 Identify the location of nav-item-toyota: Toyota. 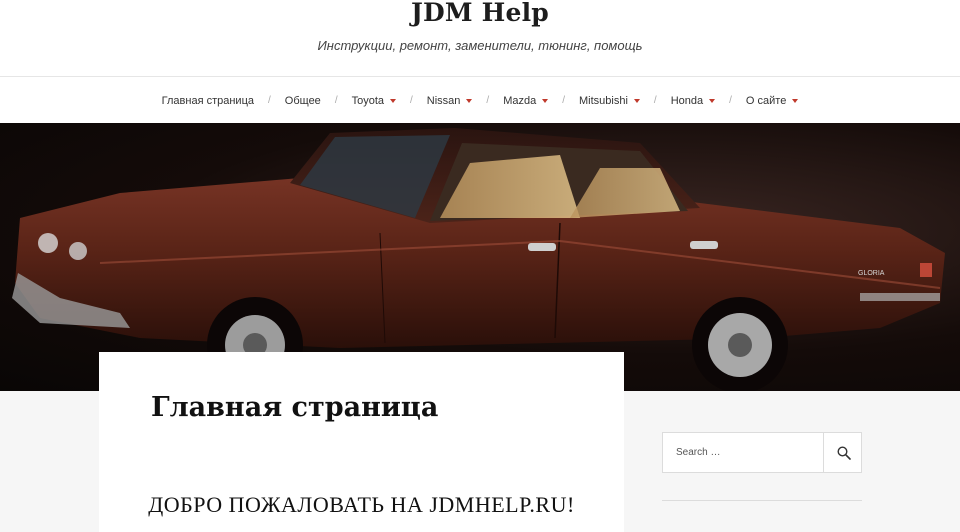
(374, 100).